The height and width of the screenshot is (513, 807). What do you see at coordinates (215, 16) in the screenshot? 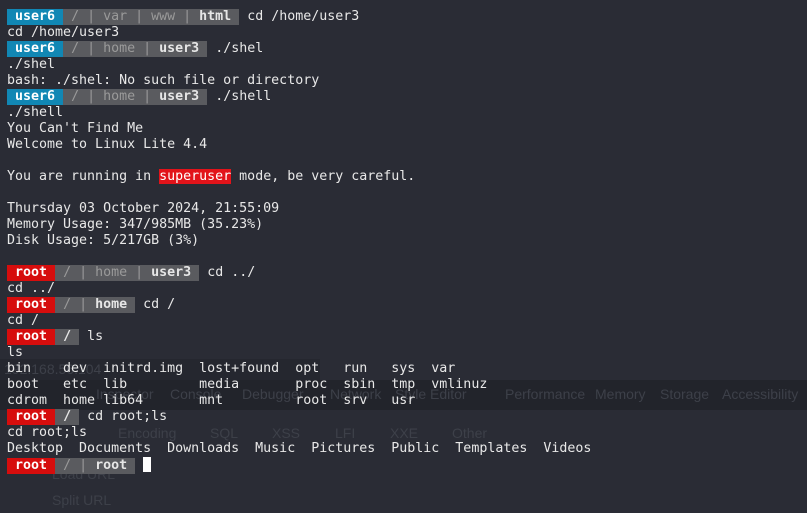
I see `prompt-cwd: html` at bounding box center [215, 16].